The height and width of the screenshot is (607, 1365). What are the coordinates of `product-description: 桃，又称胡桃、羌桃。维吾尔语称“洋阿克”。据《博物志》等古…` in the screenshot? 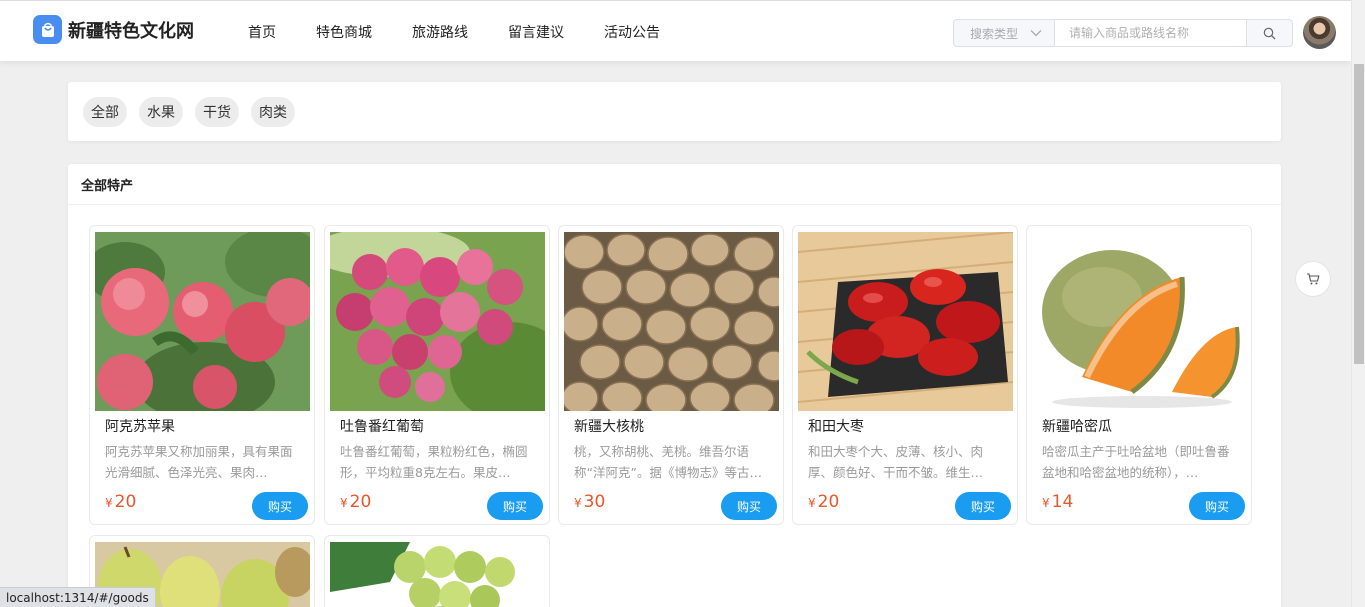 It's located at (668, 462).